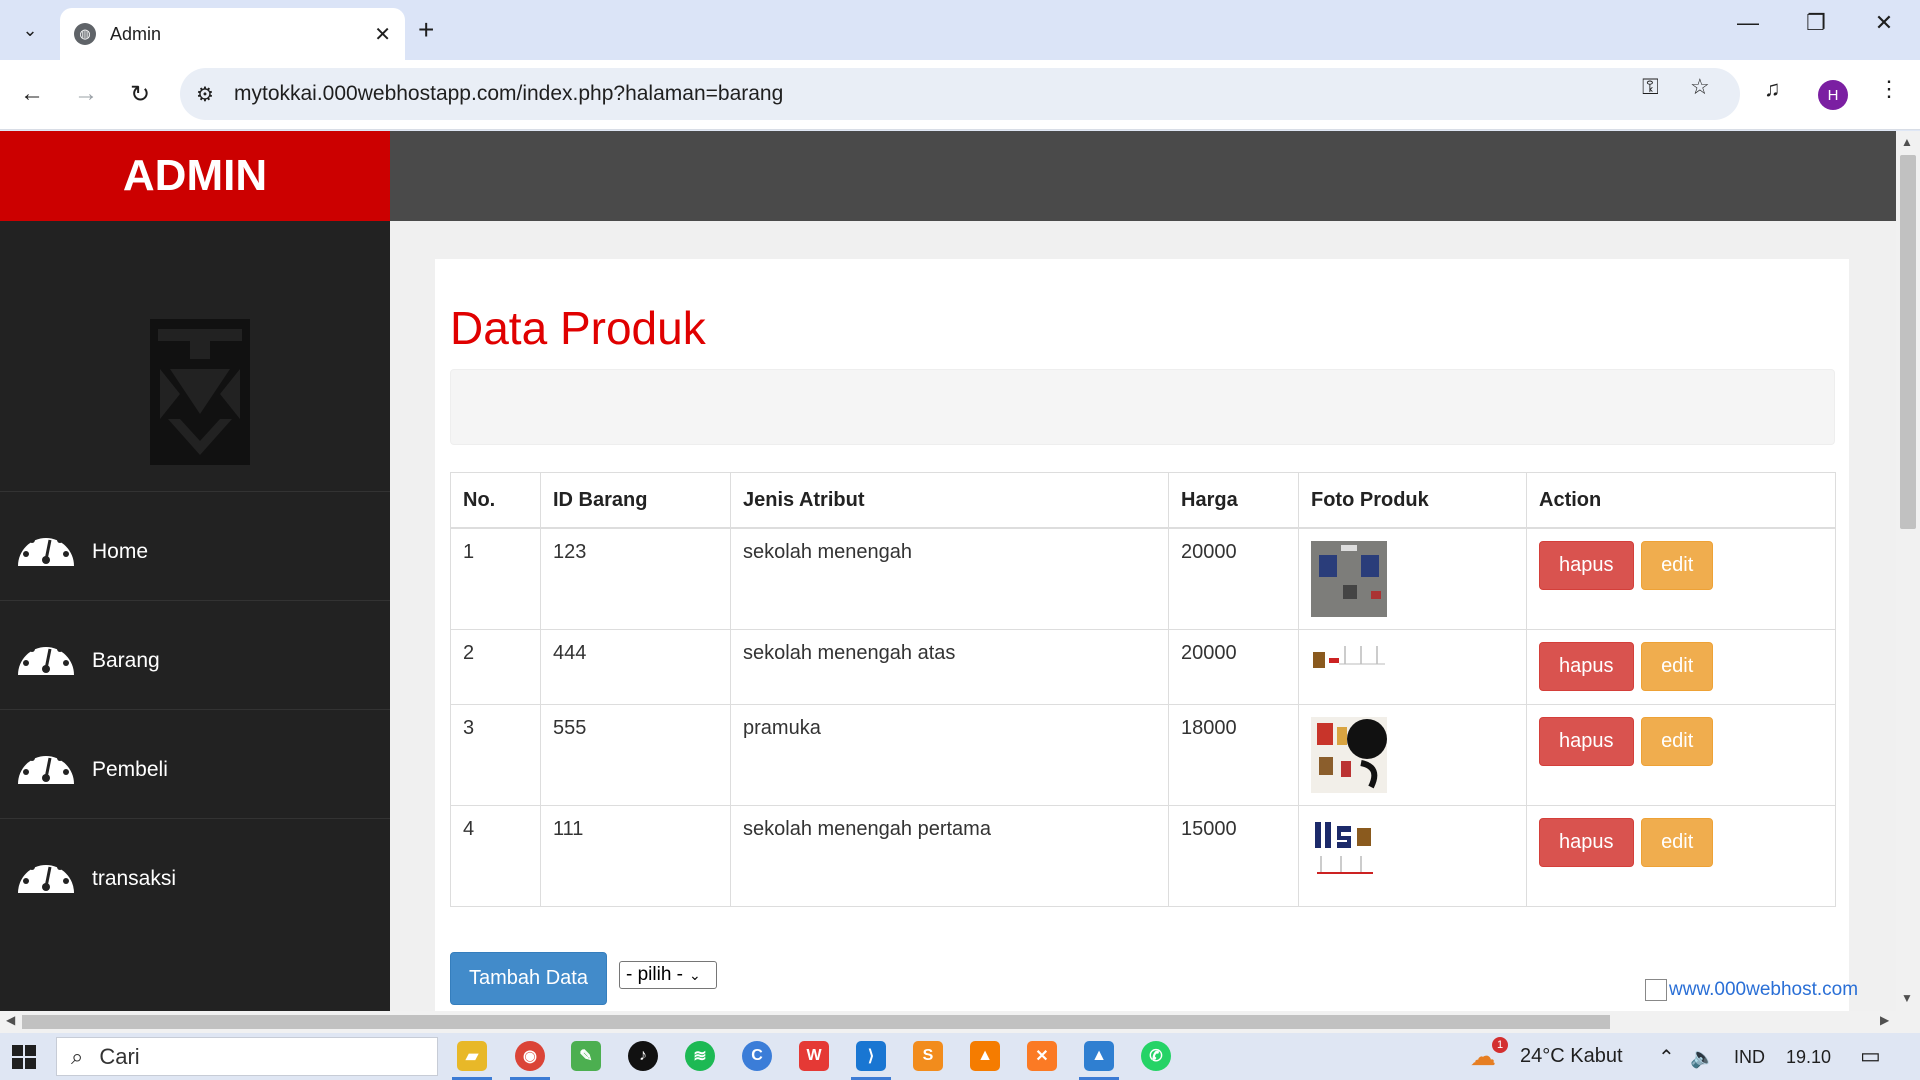 This screenshot has height=1080, width=1920. I want to click on minimize-icon: —, so click(1748, 23).